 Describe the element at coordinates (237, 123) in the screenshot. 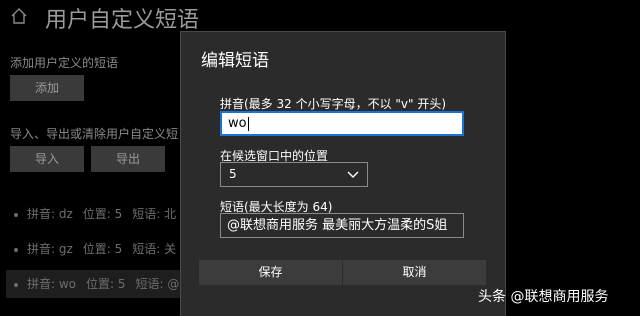

I see `pinyin-input-value: wo` at that location.